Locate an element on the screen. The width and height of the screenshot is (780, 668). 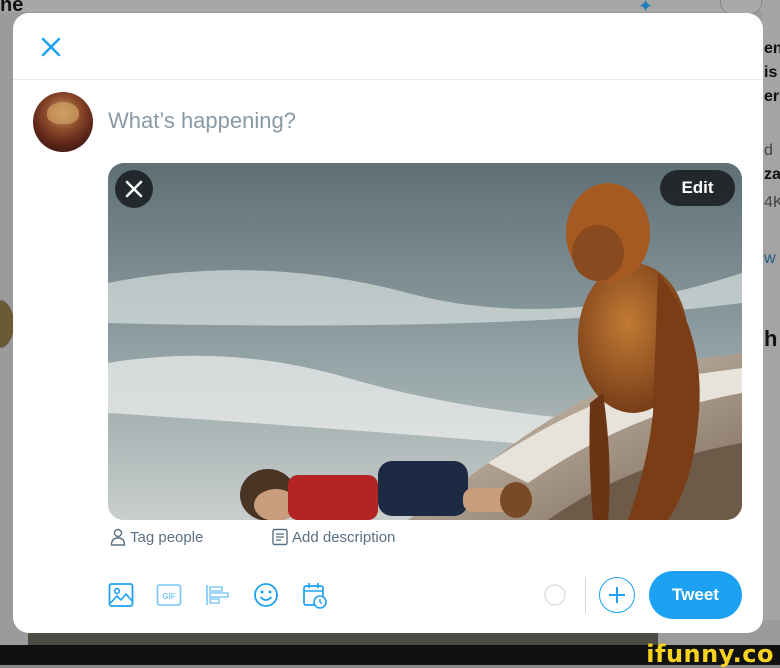
schedule-icon is located at coordinates (315, 596).